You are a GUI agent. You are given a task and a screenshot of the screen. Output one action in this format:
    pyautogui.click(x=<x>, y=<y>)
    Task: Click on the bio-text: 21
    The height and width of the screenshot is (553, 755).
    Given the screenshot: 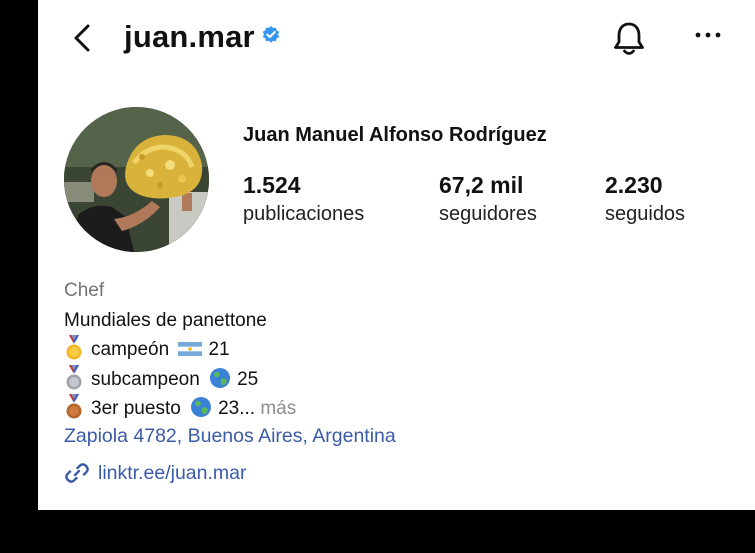 What is the action you would take?
    pyautogui.click(x=219, y=349)
    